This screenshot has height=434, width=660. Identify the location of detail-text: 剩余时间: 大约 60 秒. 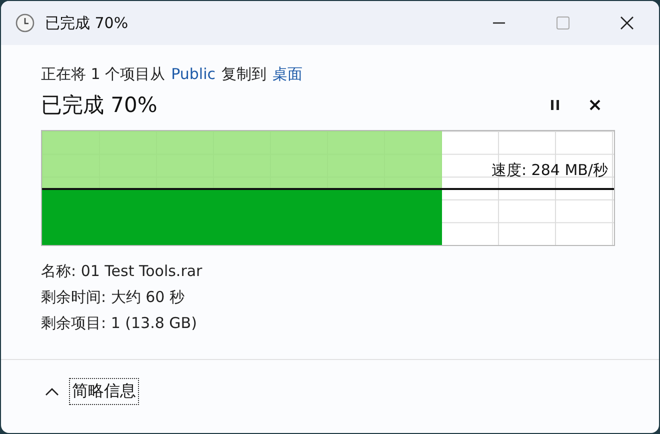
(113, 297).